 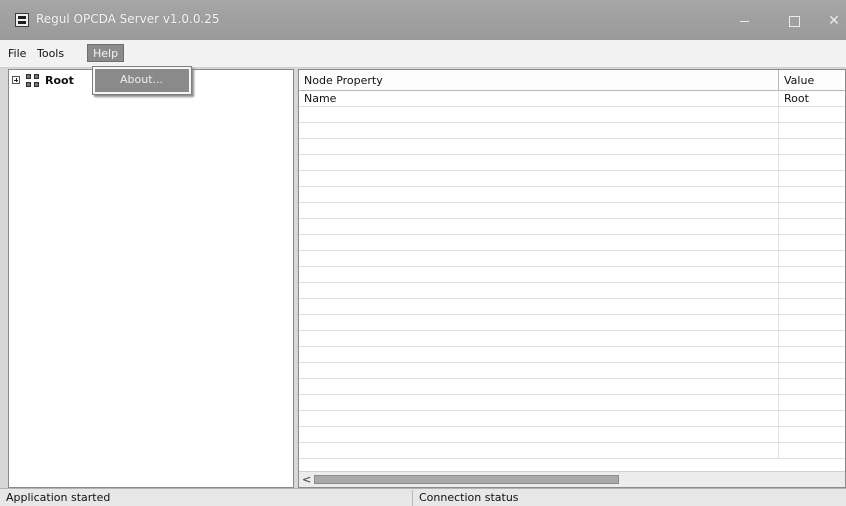 I want to click on menu-bar: File Tools Help, so click(x=423, y=54).